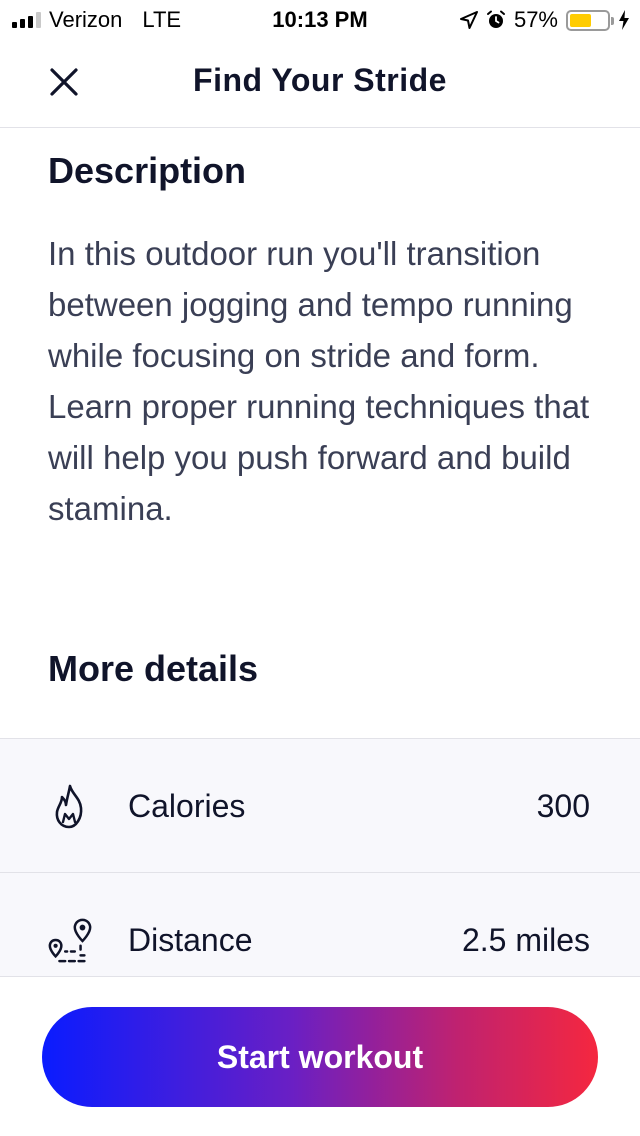 This screenshot has width=640, height=1136. Describe the element at coordinates (320, 20) in the screenshot. I see `status-bar: Verizon LTE 10:13 PM 57%` at that location.